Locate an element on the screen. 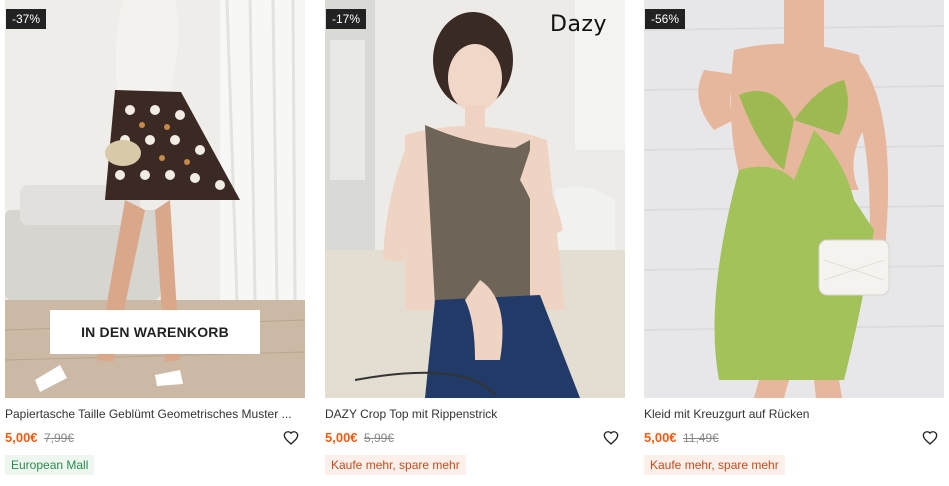 The width and height of the screenshot is (949, 486). promo-tag: European Mall is located at coordinates (50, 465).